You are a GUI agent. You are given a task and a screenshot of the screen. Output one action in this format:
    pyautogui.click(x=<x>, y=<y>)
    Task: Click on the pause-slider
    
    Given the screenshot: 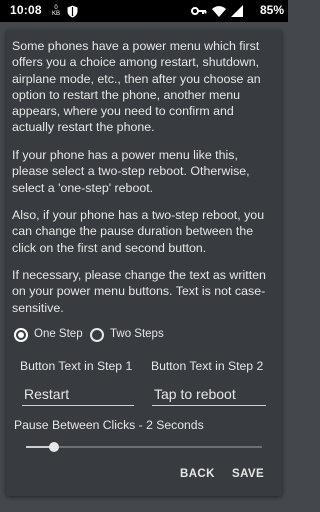 What is the action you would take?
    pyautogui.click(x=144, y=447)
    